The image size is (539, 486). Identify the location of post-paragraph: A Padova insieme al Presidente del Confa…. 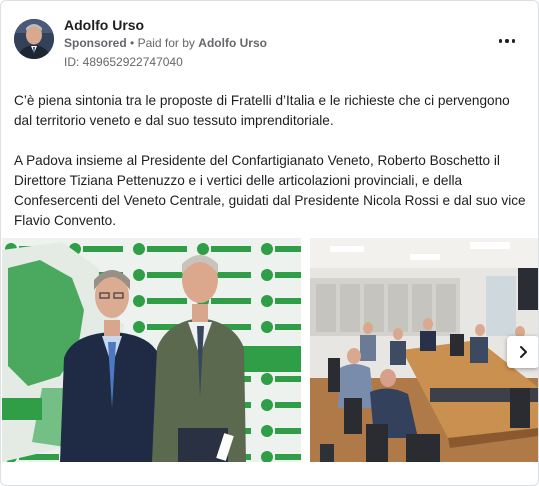
(270, 190).